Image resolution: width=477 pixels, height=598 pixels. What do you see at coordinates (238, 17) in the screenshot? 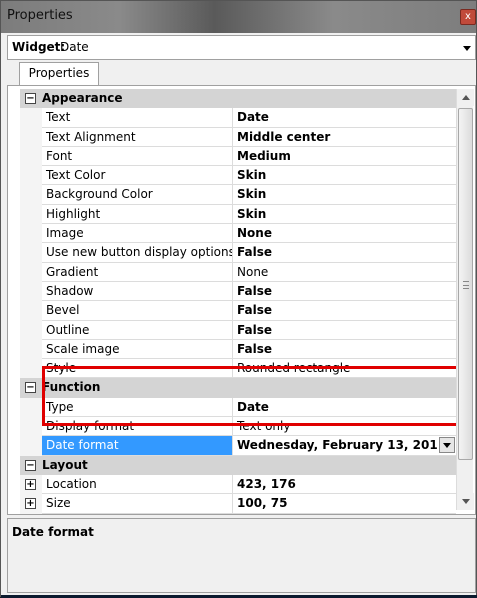
I see `title-bar: Properties x` at bounding box center [238, 17].